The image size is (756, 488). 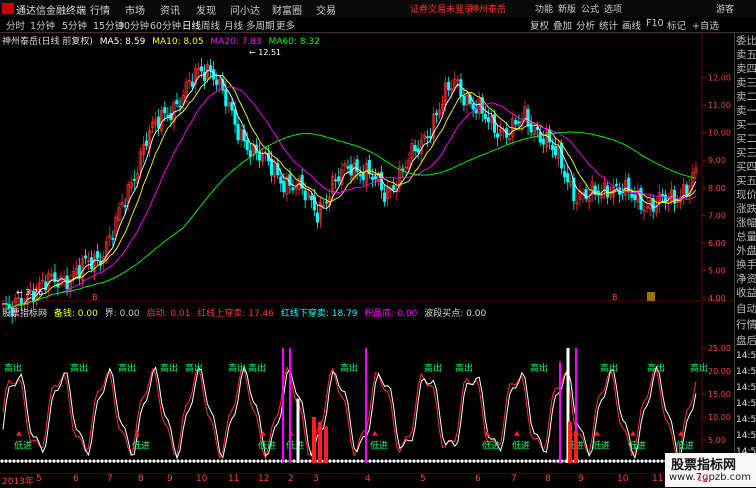 What do you see at coordinates (233, 25) in the screenshot?
I see `period-monthly: 月线` at bounding box center [233, 25].